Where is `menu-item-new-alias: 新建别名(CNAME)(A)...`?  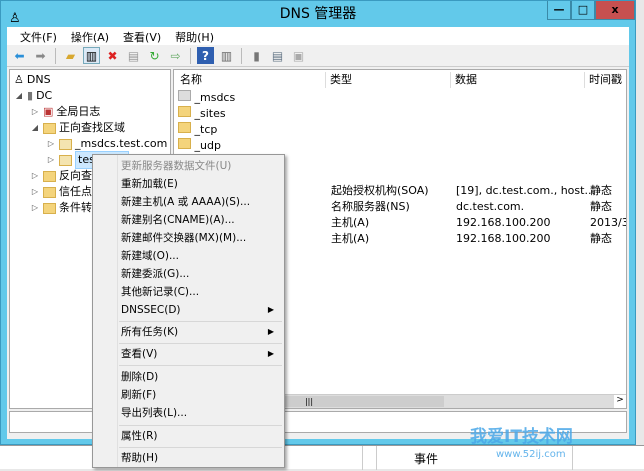 menu-item-new-alias: 新建别名(CNAME)(A)... is located at coordinates (200, 220).